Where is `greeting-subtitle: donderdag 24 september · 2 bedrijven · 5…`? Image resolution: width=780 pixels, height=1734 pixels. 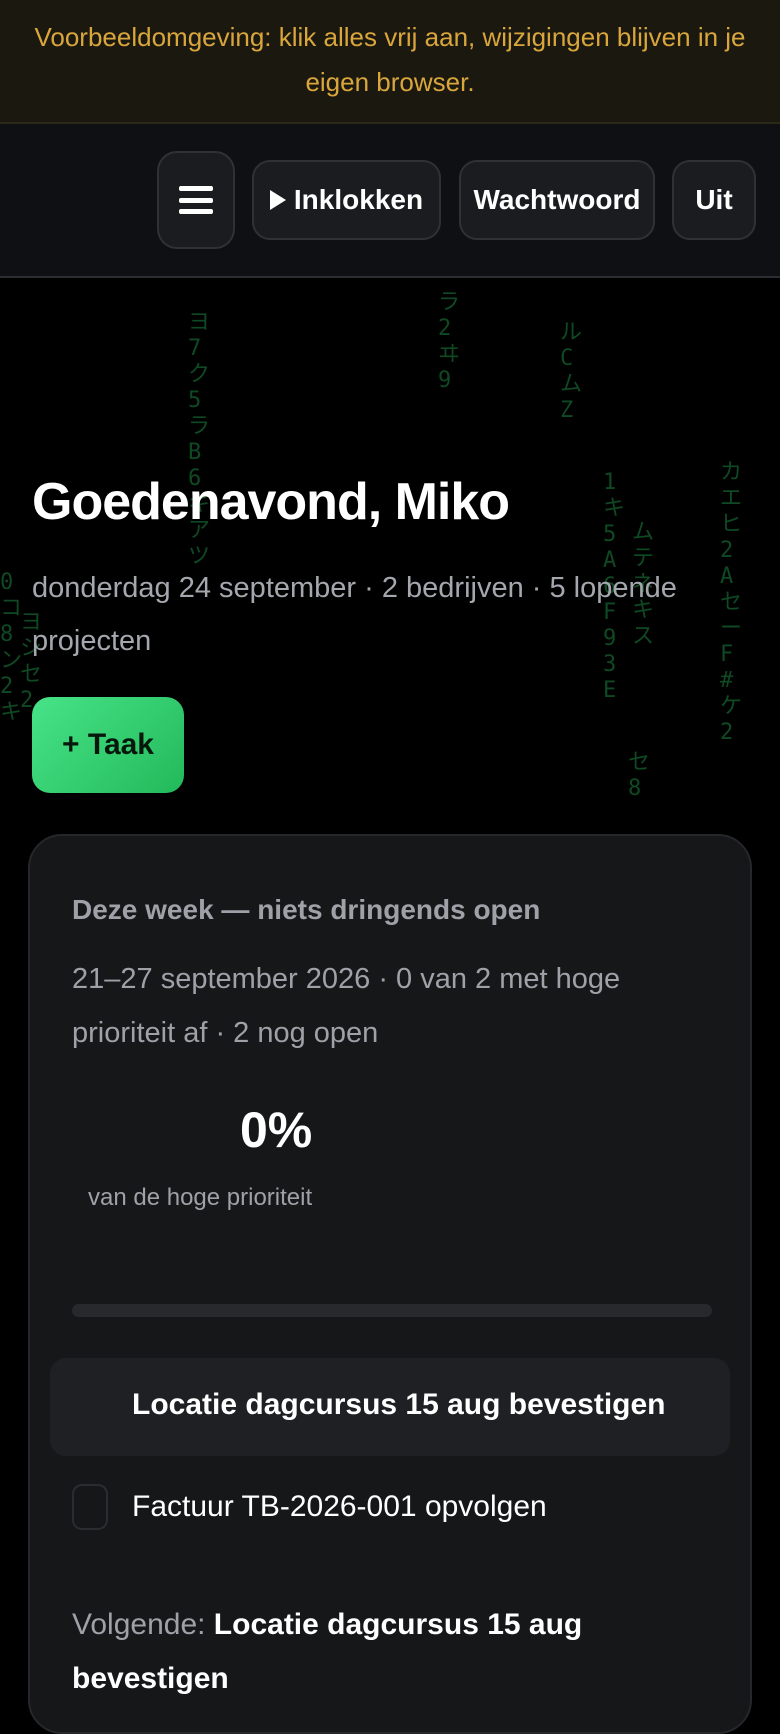 greeting-subtitle: donderdag 24 september · 2 bedrijven · 5… is located at coordinates (354, 614).